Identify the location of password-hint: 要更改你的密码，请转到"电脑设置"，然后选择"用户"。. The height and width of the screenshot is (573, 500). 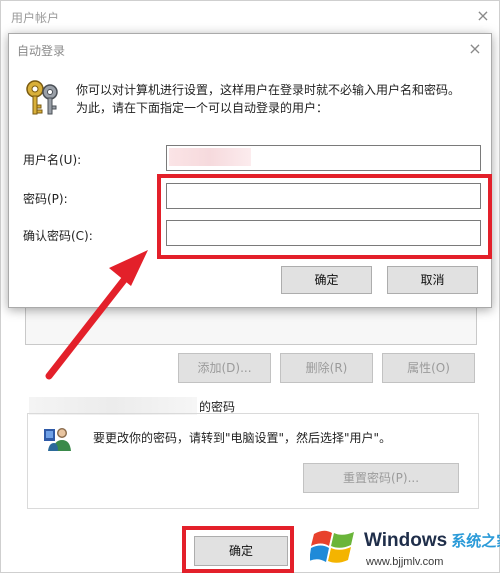
(242, 438).